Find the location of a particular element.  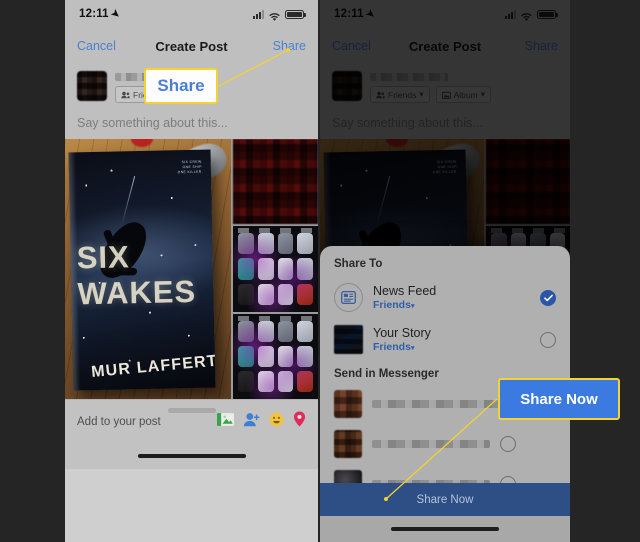

share-now-button: Share Now is located at coordinates (445, 499).